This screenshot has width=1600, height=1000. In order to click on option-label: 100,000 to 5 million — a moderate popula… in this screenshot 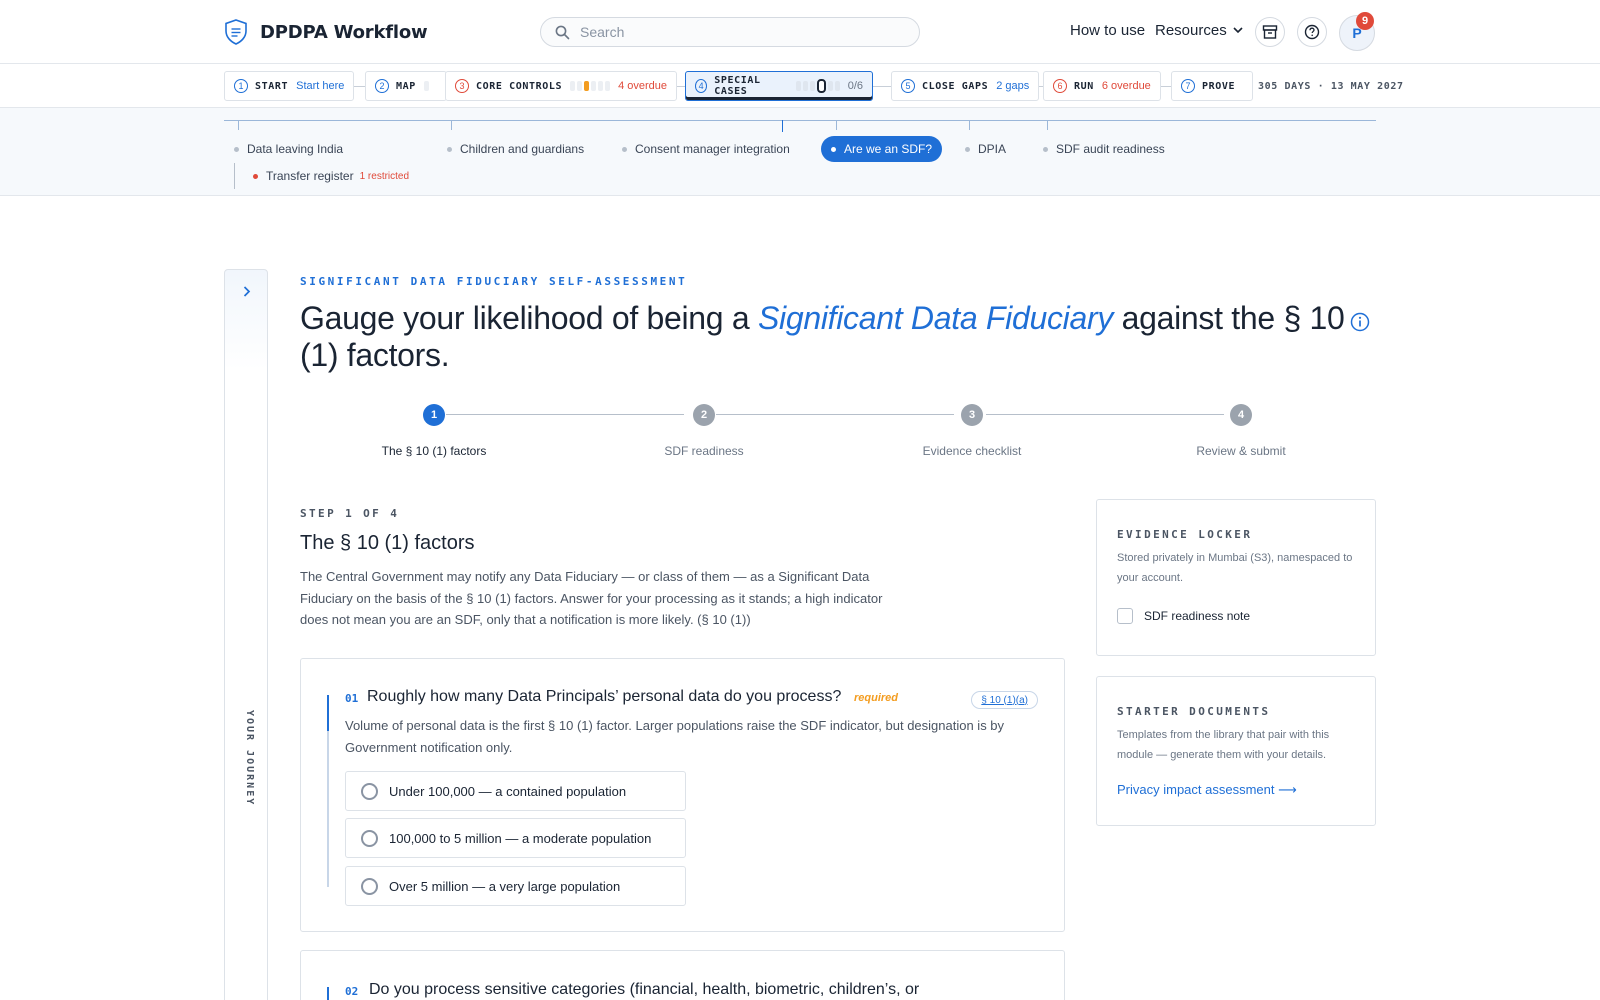, I will do `click(520, 838)`.